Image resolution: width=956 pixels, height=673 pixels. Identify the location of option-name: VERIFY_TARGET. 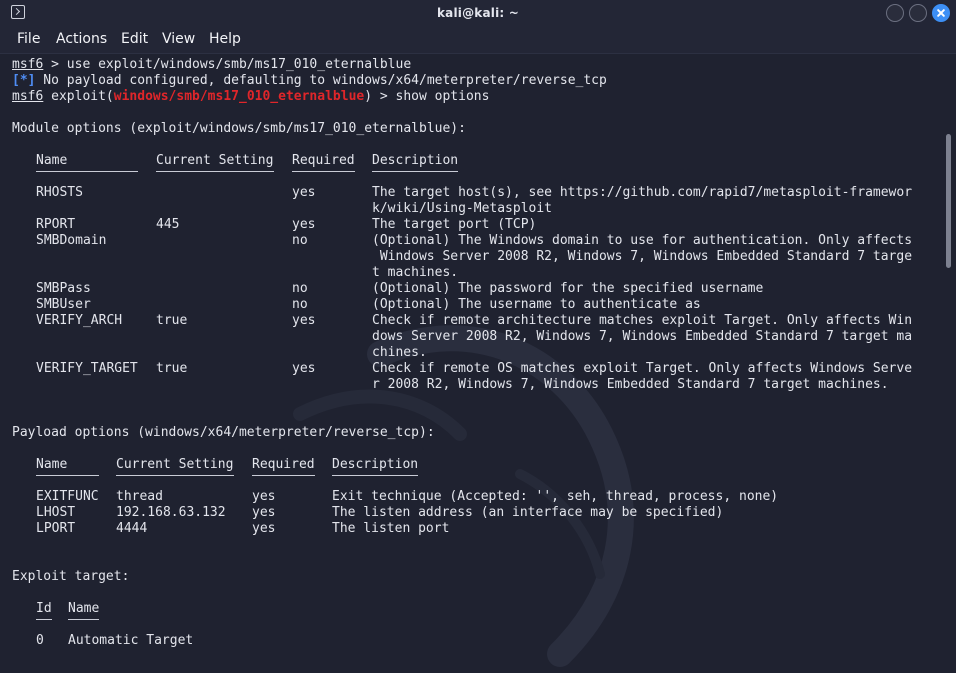
(87, 368).